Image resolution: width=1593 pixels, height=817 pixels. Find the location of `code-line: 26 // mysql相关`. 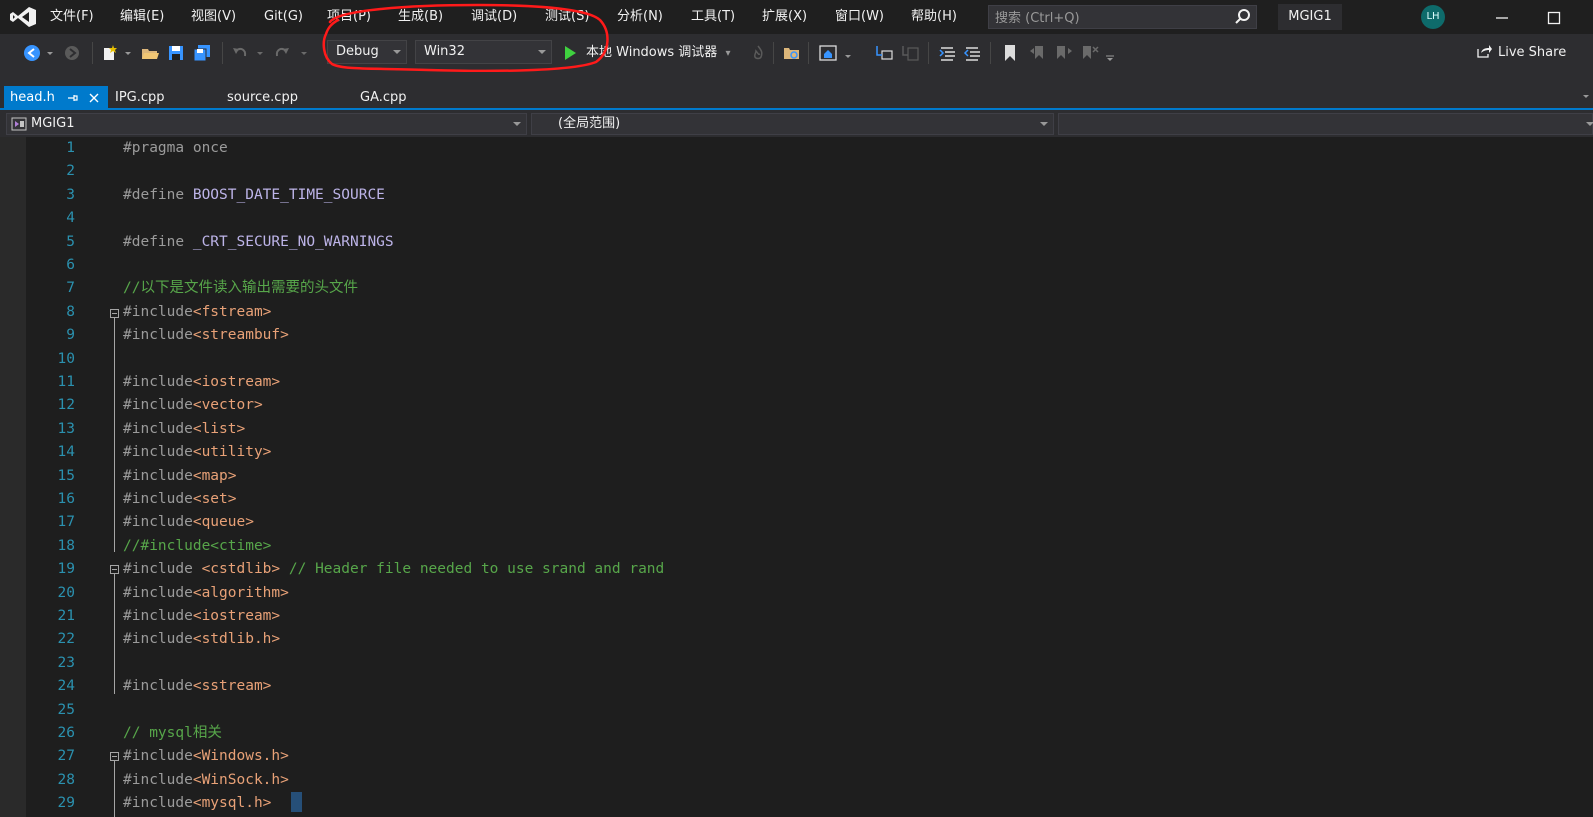

code-line: 26 // mysql相关 is located at coordinates (796, 733).